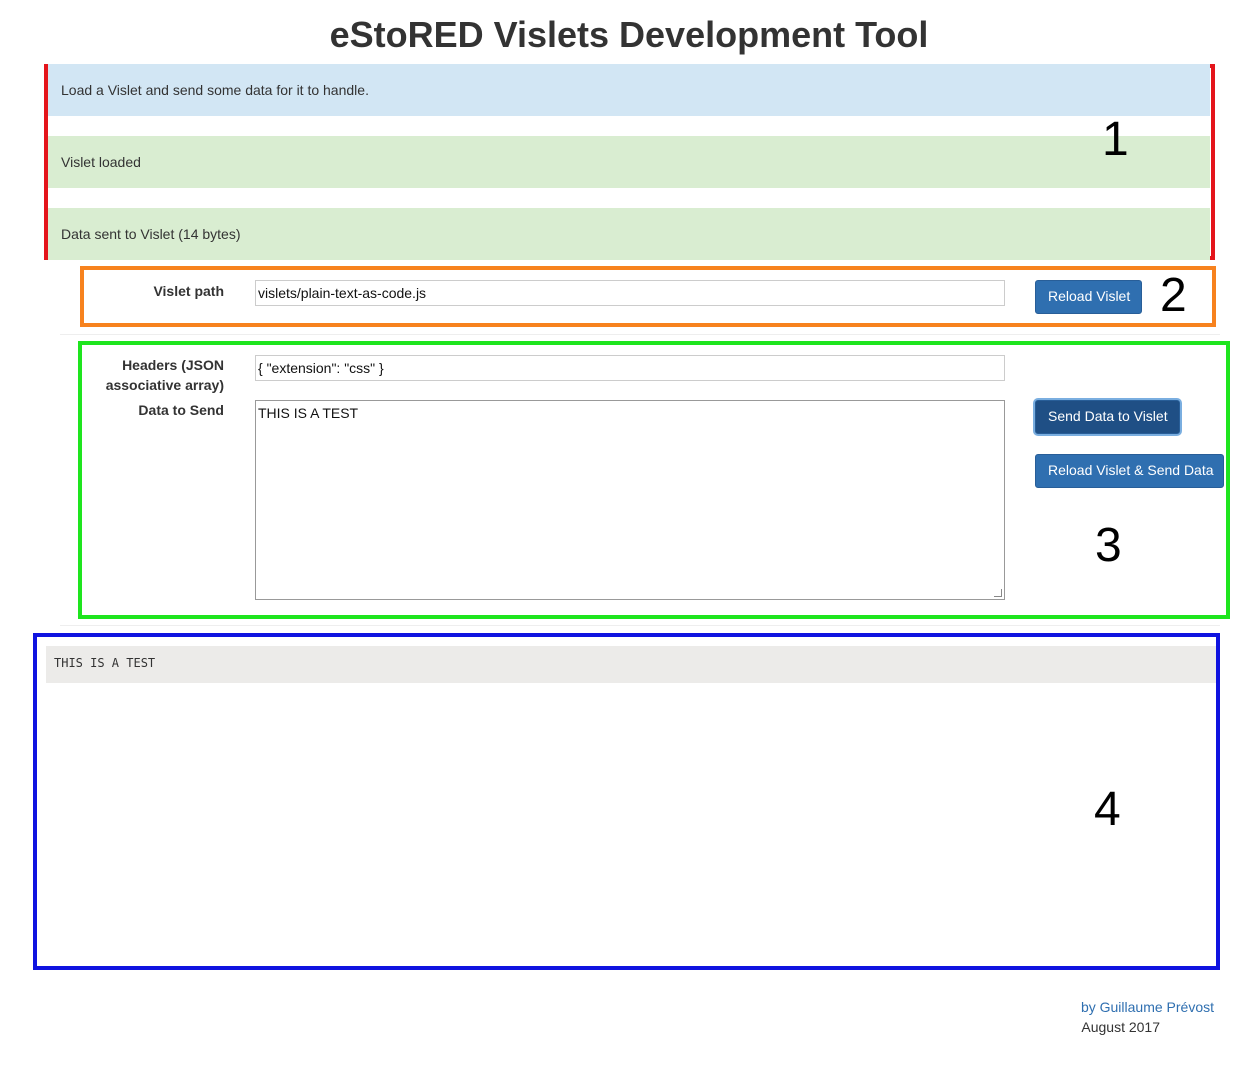  Describe the element at coordinates (308, 413) in the screenshot. I see `data-to-send-value: THIS IS A TEST` at that location.